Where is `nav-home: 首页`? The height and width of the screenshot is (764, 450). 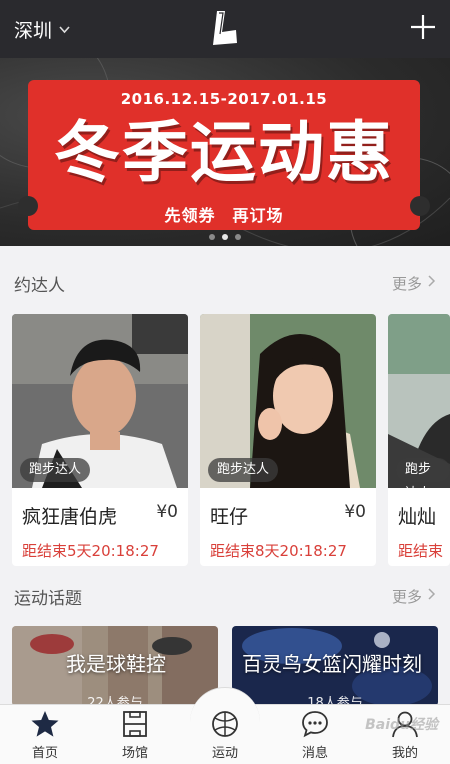
nav-home: 首页 is located at coordinates (45, 734).